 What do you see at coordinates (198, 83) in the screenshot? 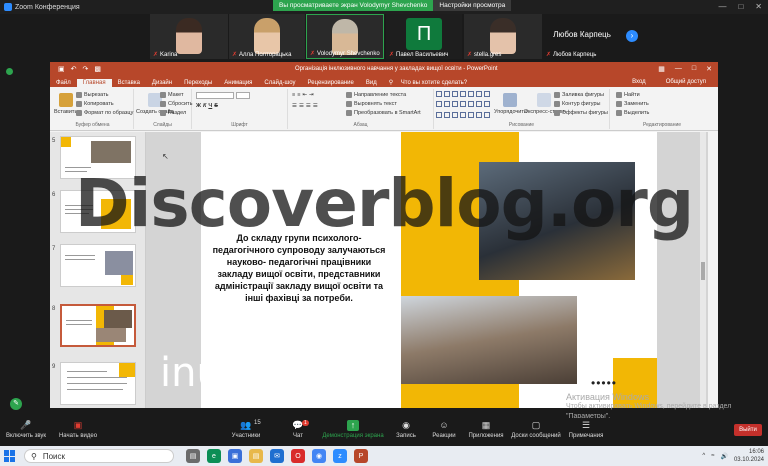
I see `tab-transitions: Переходы` at bounding box center [198, 83].